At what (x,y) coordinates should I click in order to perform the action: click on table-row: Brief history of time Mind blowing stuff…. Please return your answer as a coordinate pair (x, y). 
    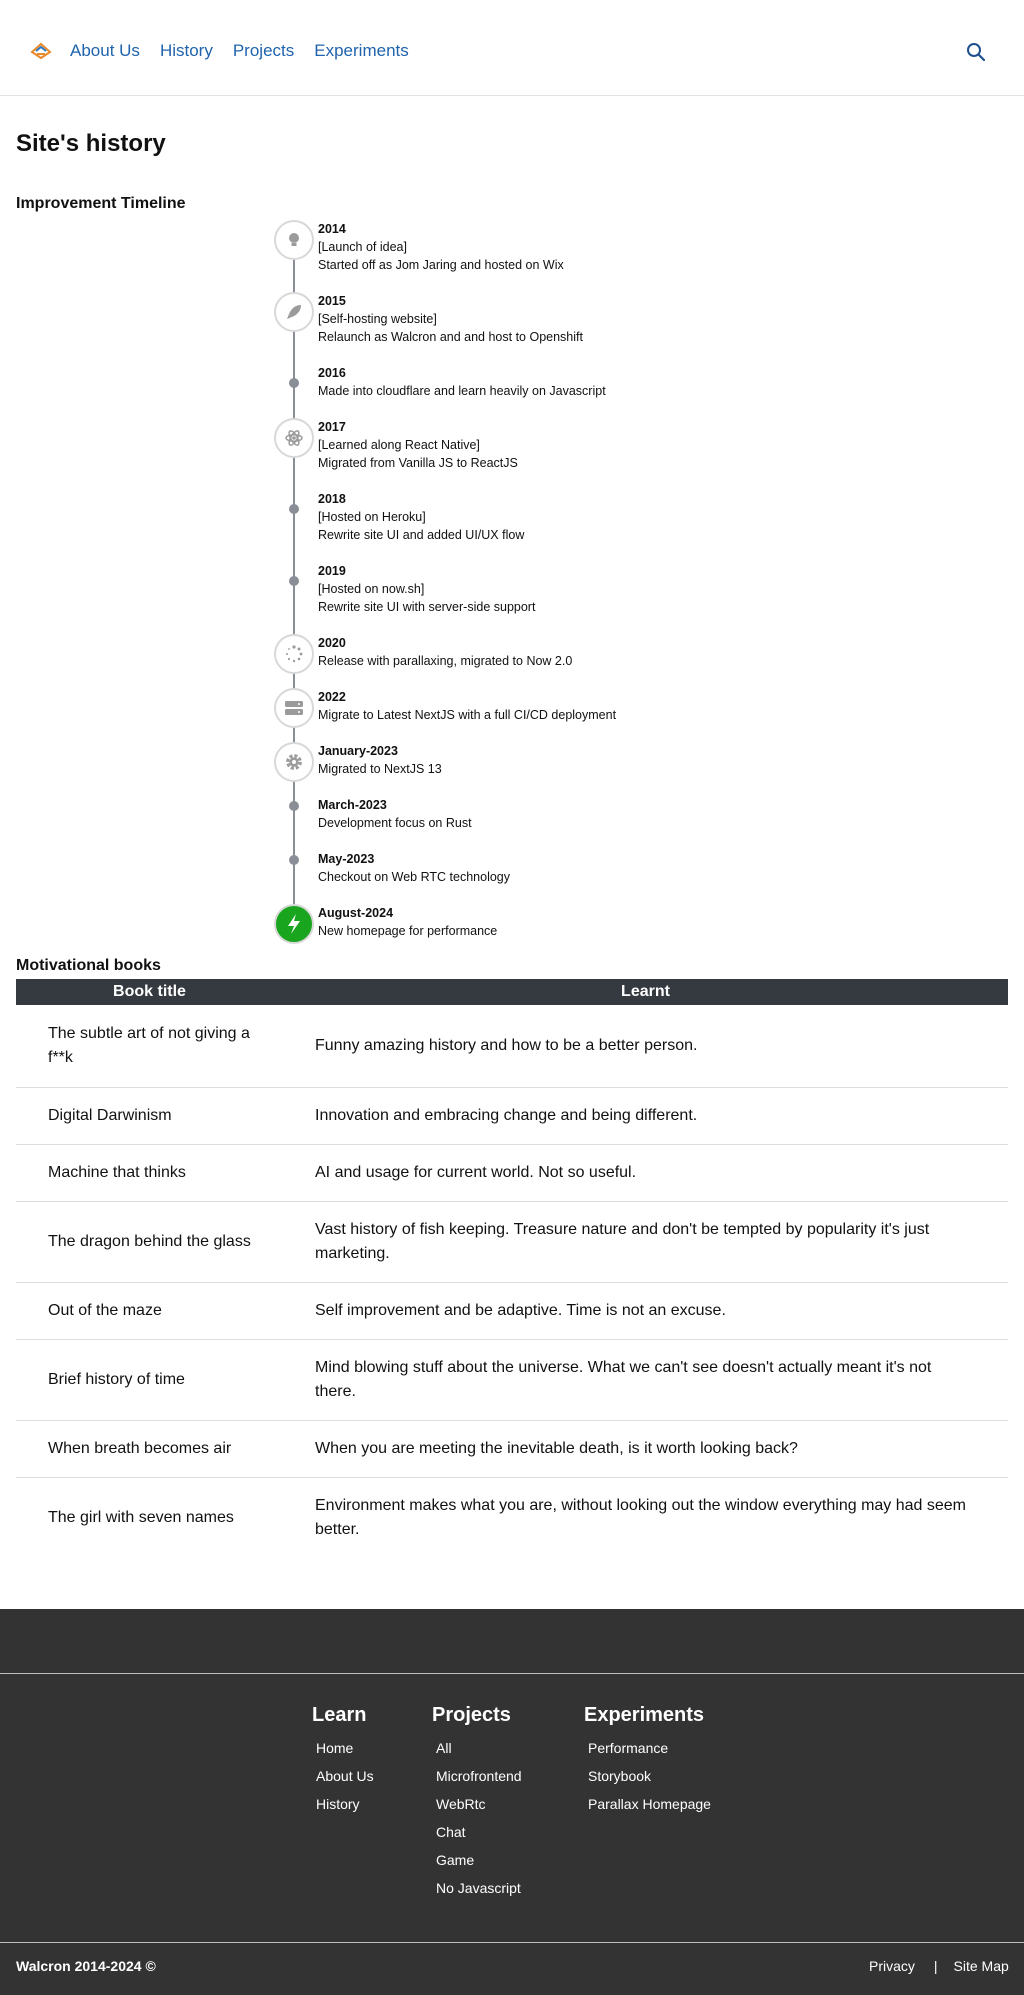
    Looking at the image, I should click on (512, 1380).